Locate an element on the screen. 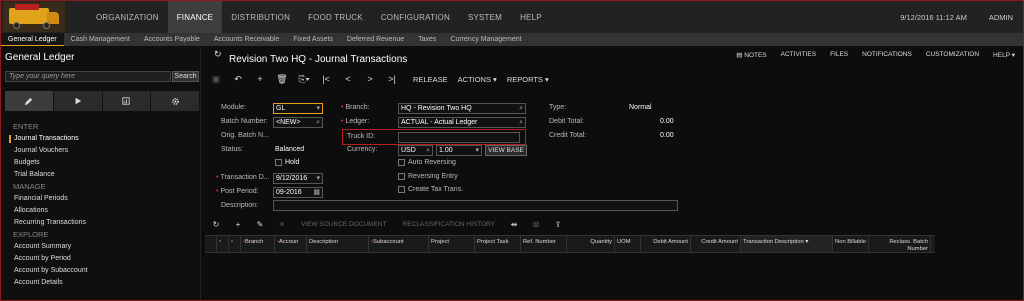  subnav-currency-management: Currency Management is located at coordinates (485, 39).